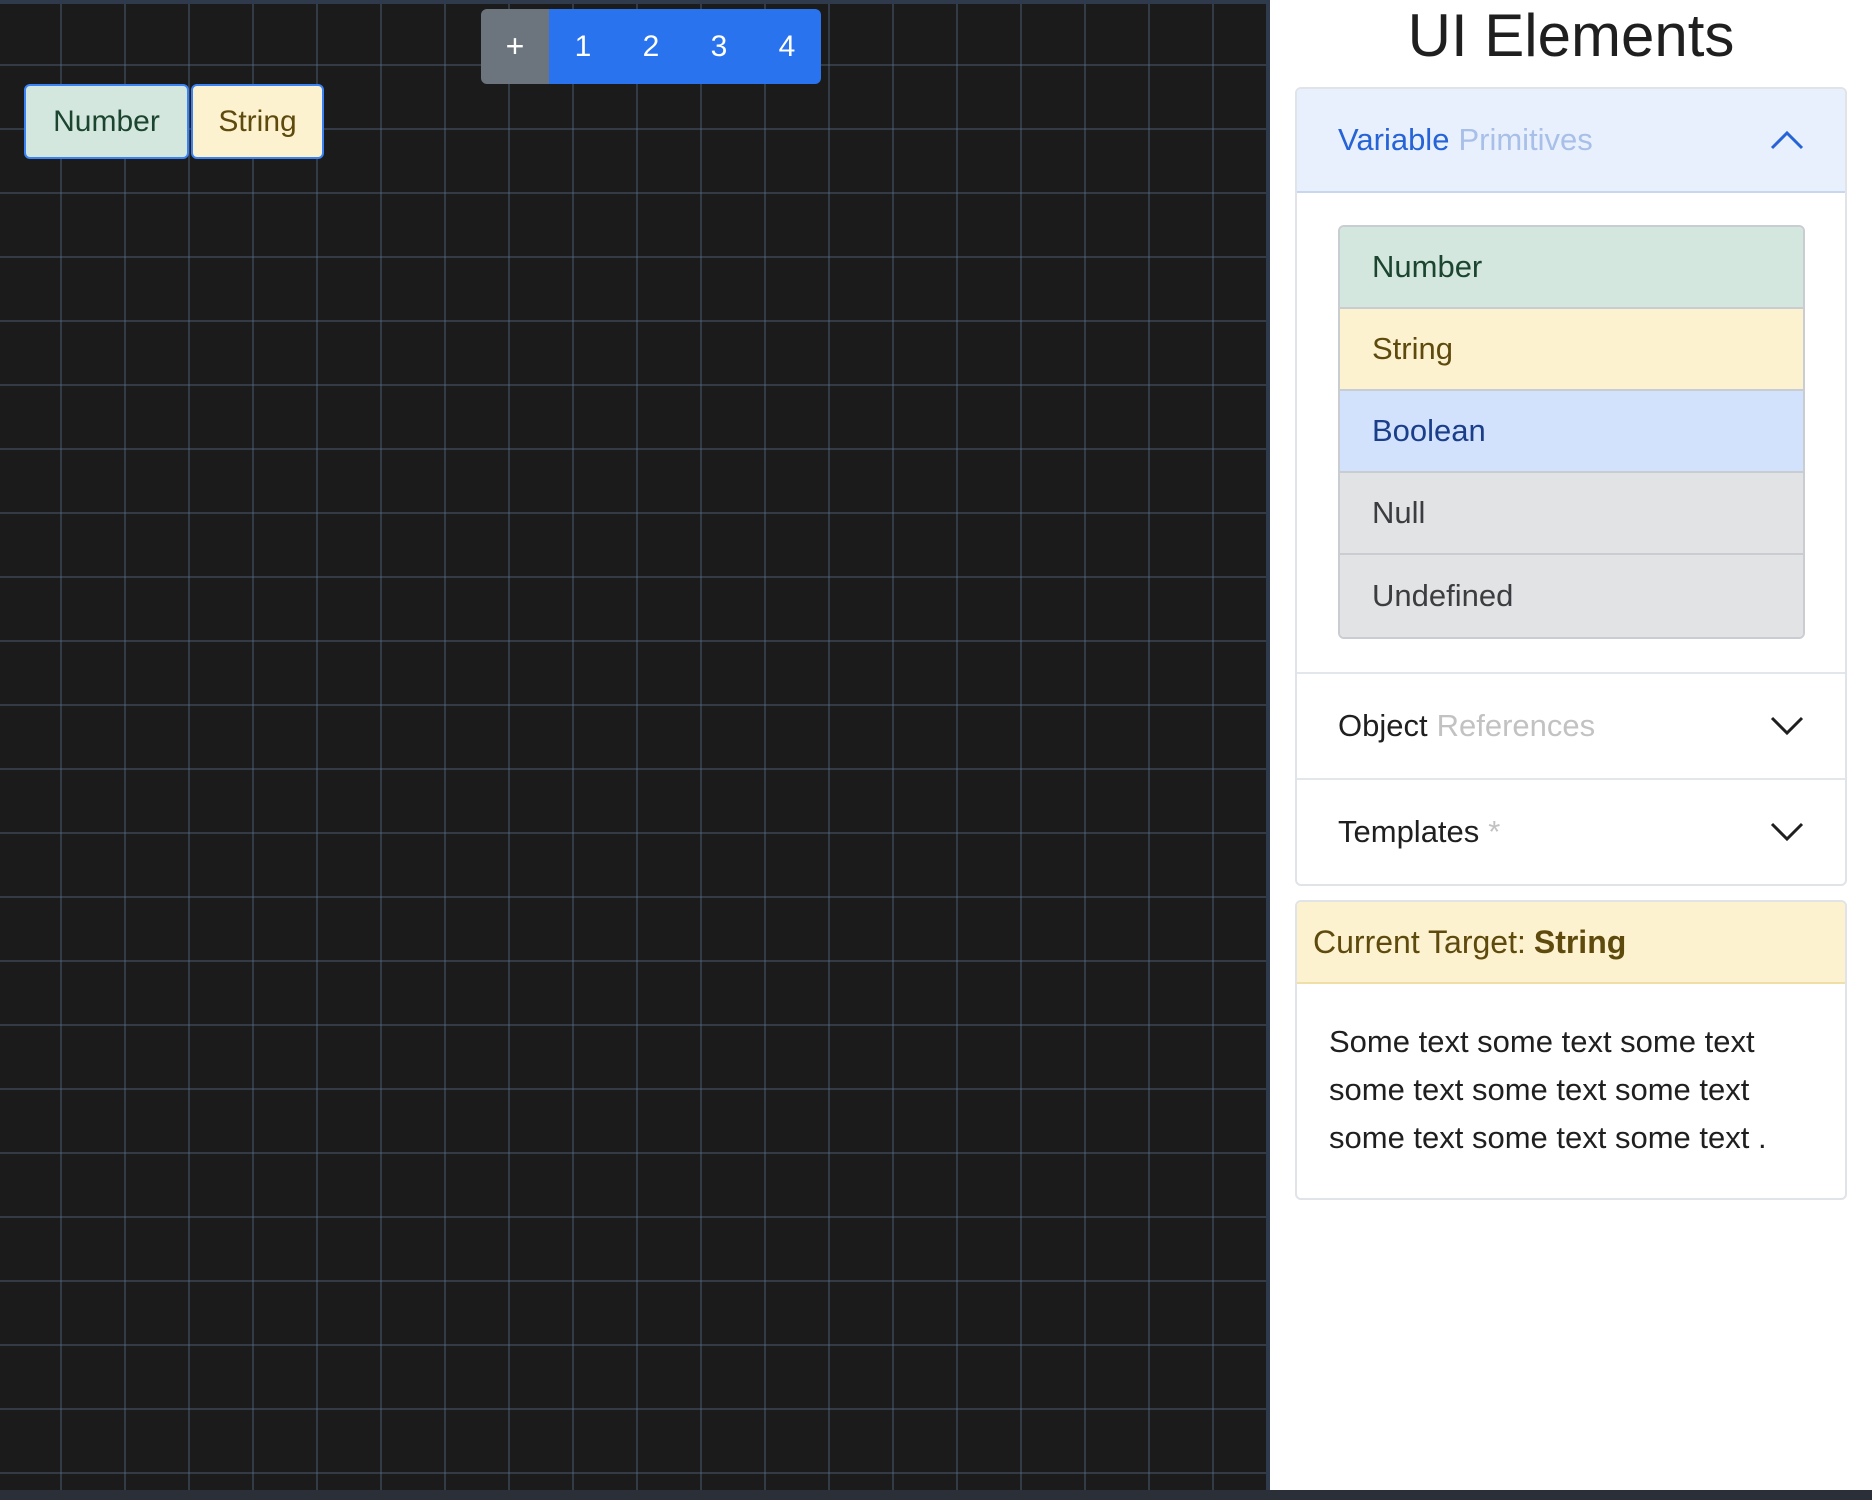  What do you see at coordinates (1494, 831) in the screenshot?
I see `accordion-subtitle: *` at bounding box center [1494, 831].